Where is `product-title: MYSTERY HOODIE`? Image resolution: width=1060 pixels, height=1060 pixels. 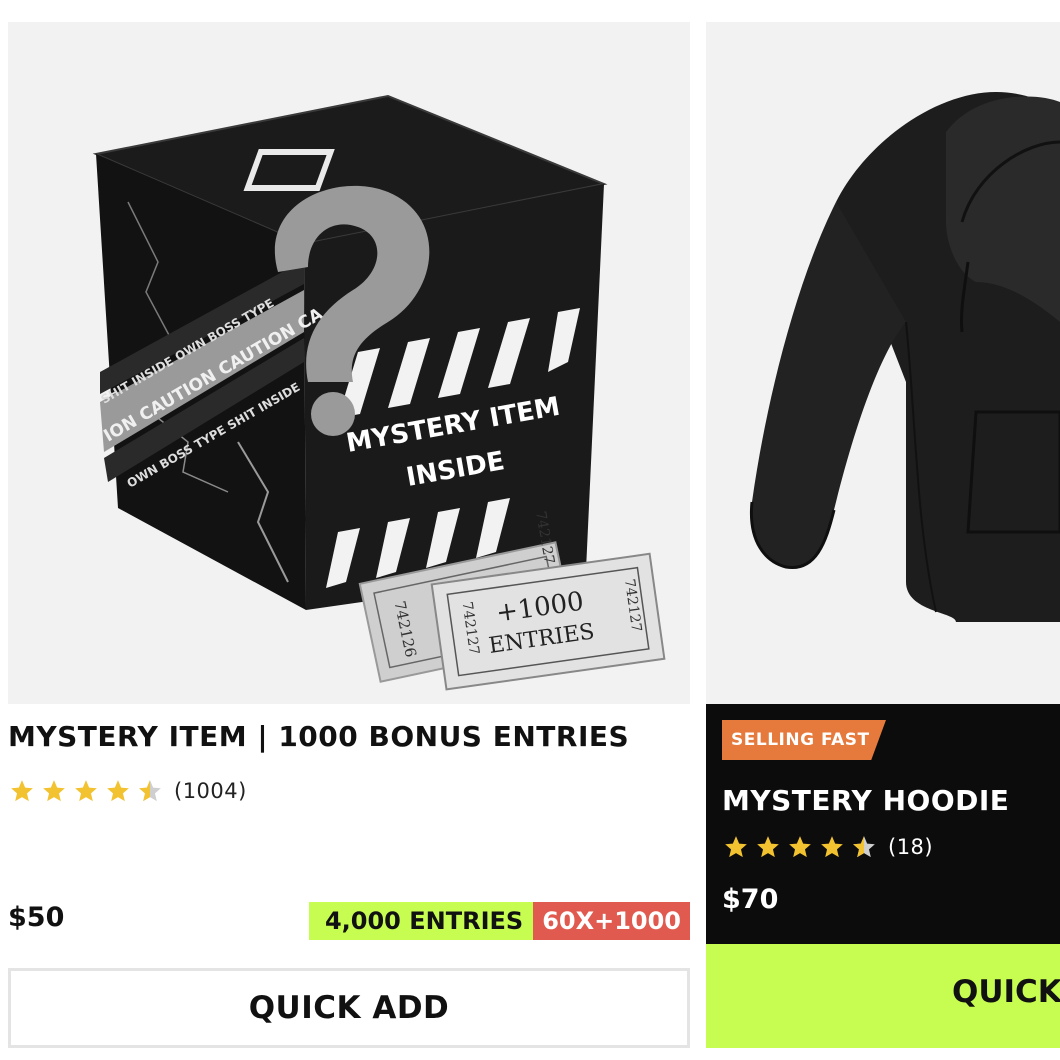 product-title: MYSTERY HOODIE is located at coordinates (865, 800).